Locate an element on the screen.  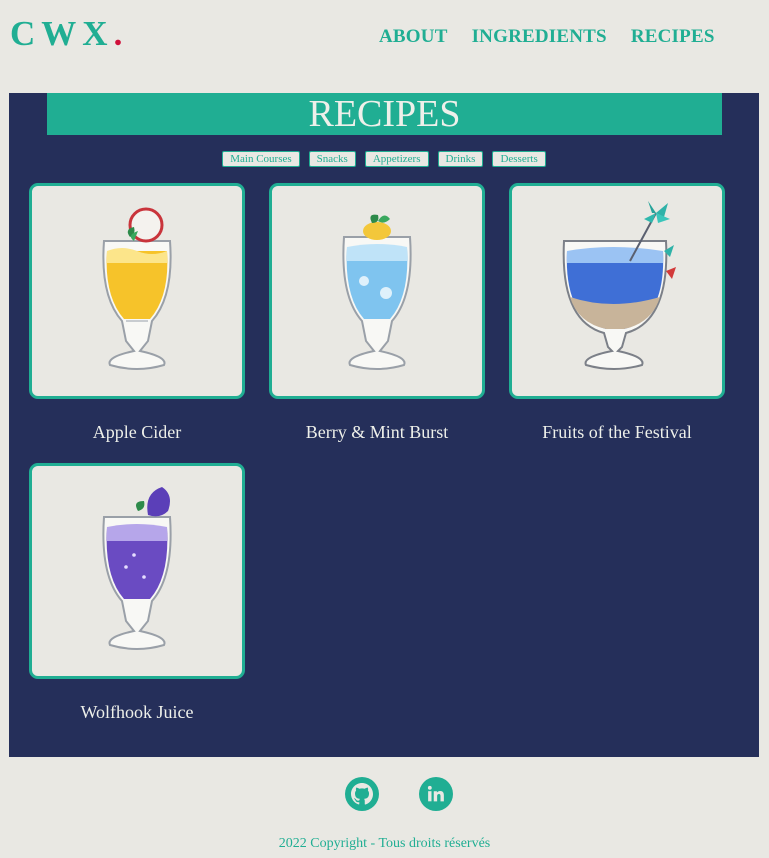
recipe-title: Fruits of the Festival is located at coordinates (617, 432).